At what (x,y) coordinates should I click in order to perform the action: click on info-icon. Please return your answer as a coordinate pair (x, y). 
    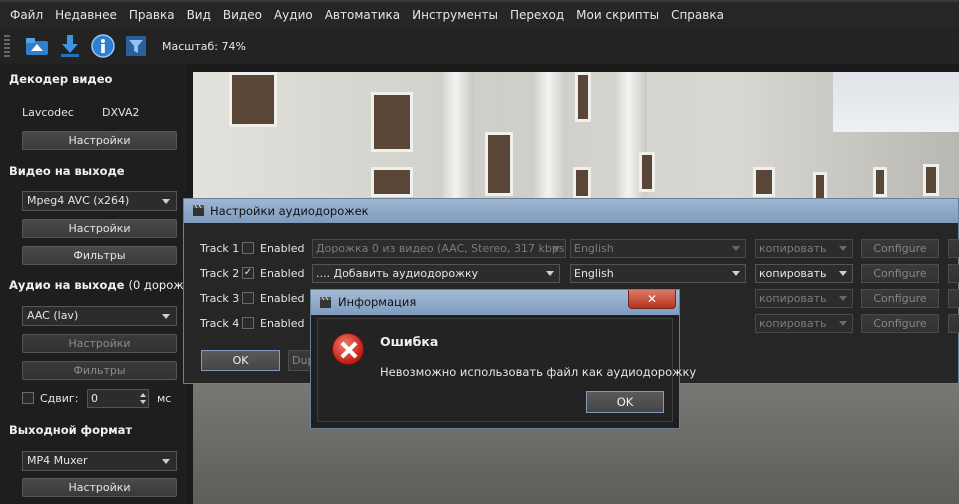
    Looking at the image, I should click on (103, 46).